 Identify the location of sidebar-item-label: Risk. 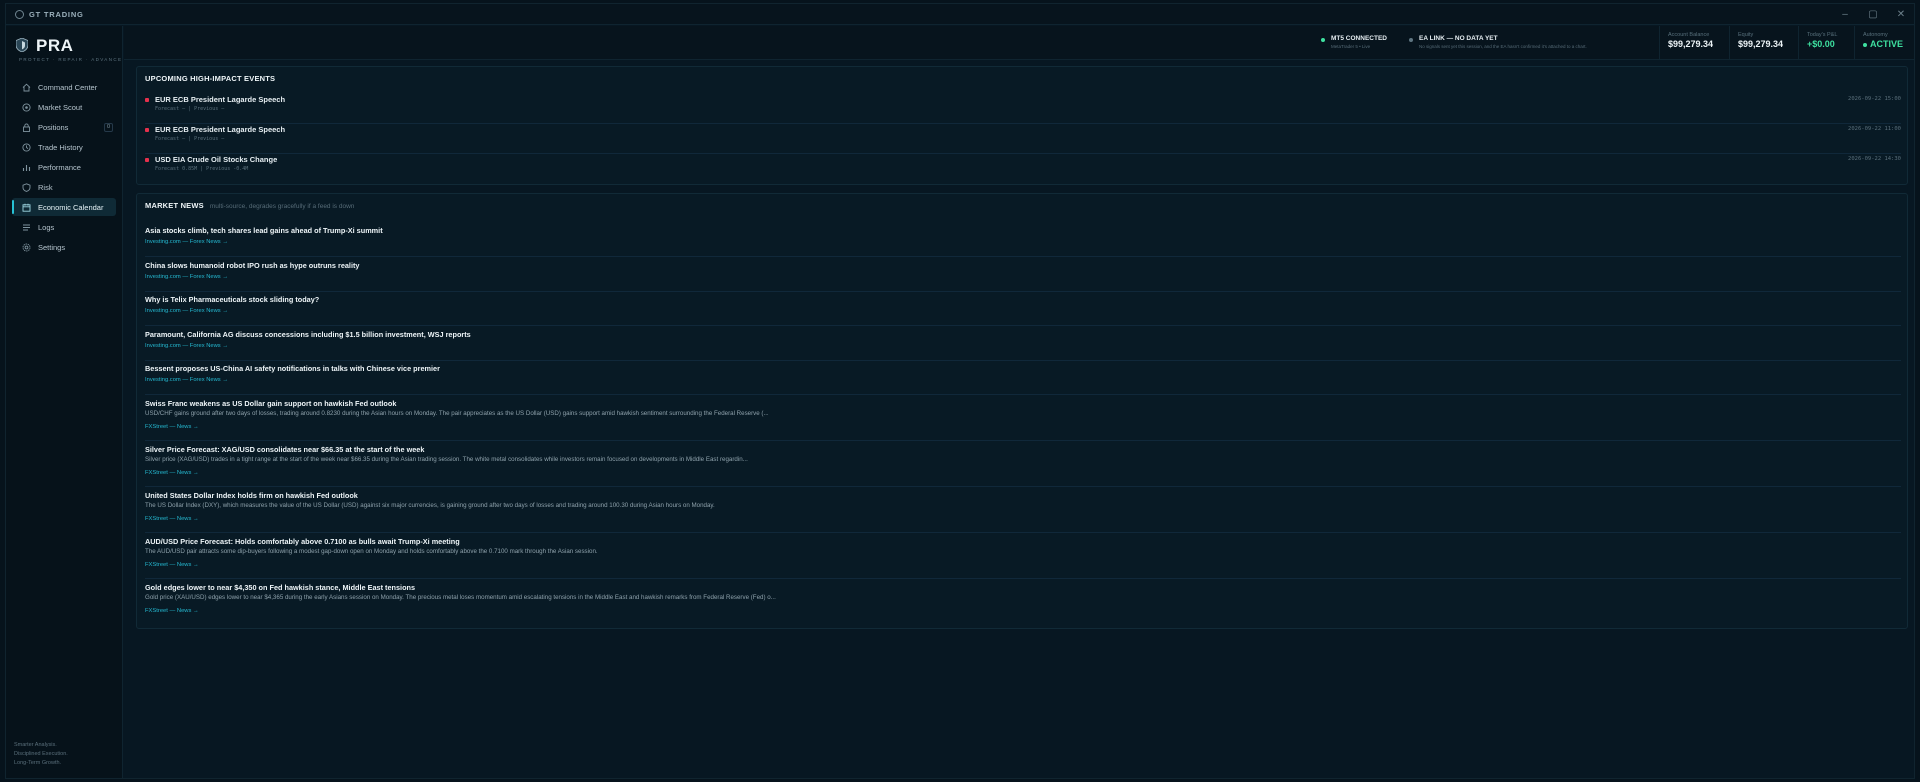
(45, 187).